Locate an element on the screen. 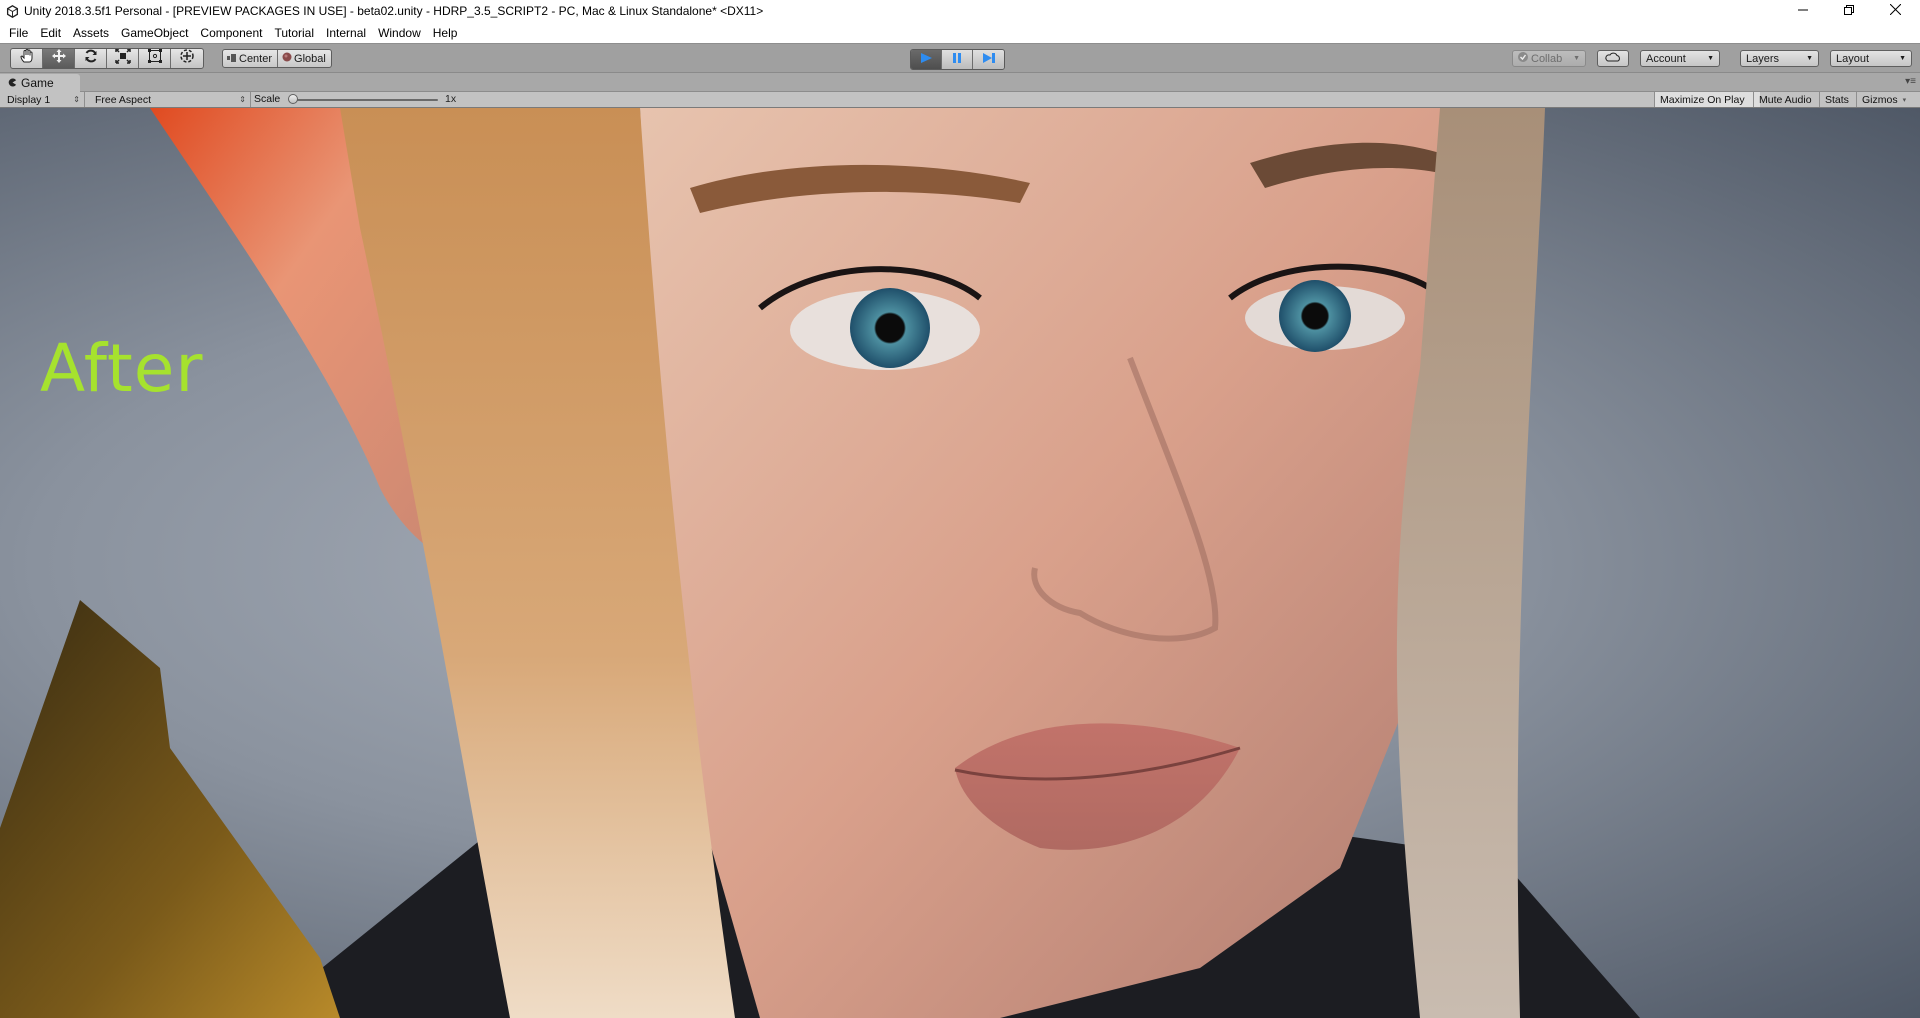 This screenshot has height=1018, width=1920. pivot-controls: Center Global is located at coordinates (277, 58).